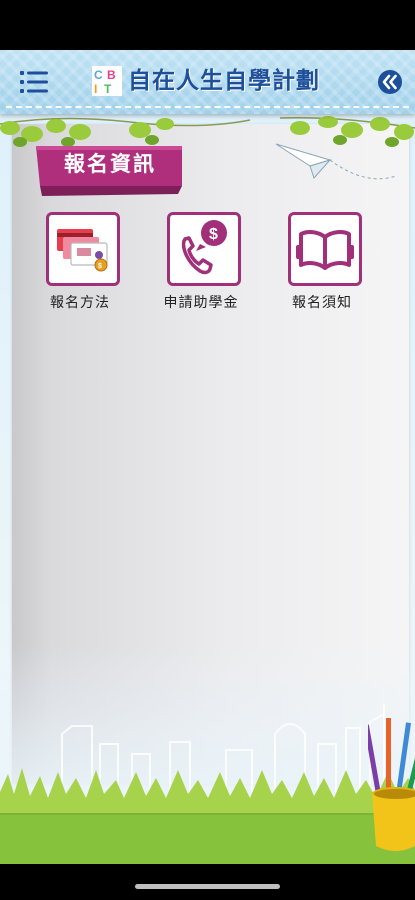 The image size is (415, 900). What do you see at coordinates (108, 89) in the screenshot?
I see `svg-text: T` at bounding box center [108, 89].